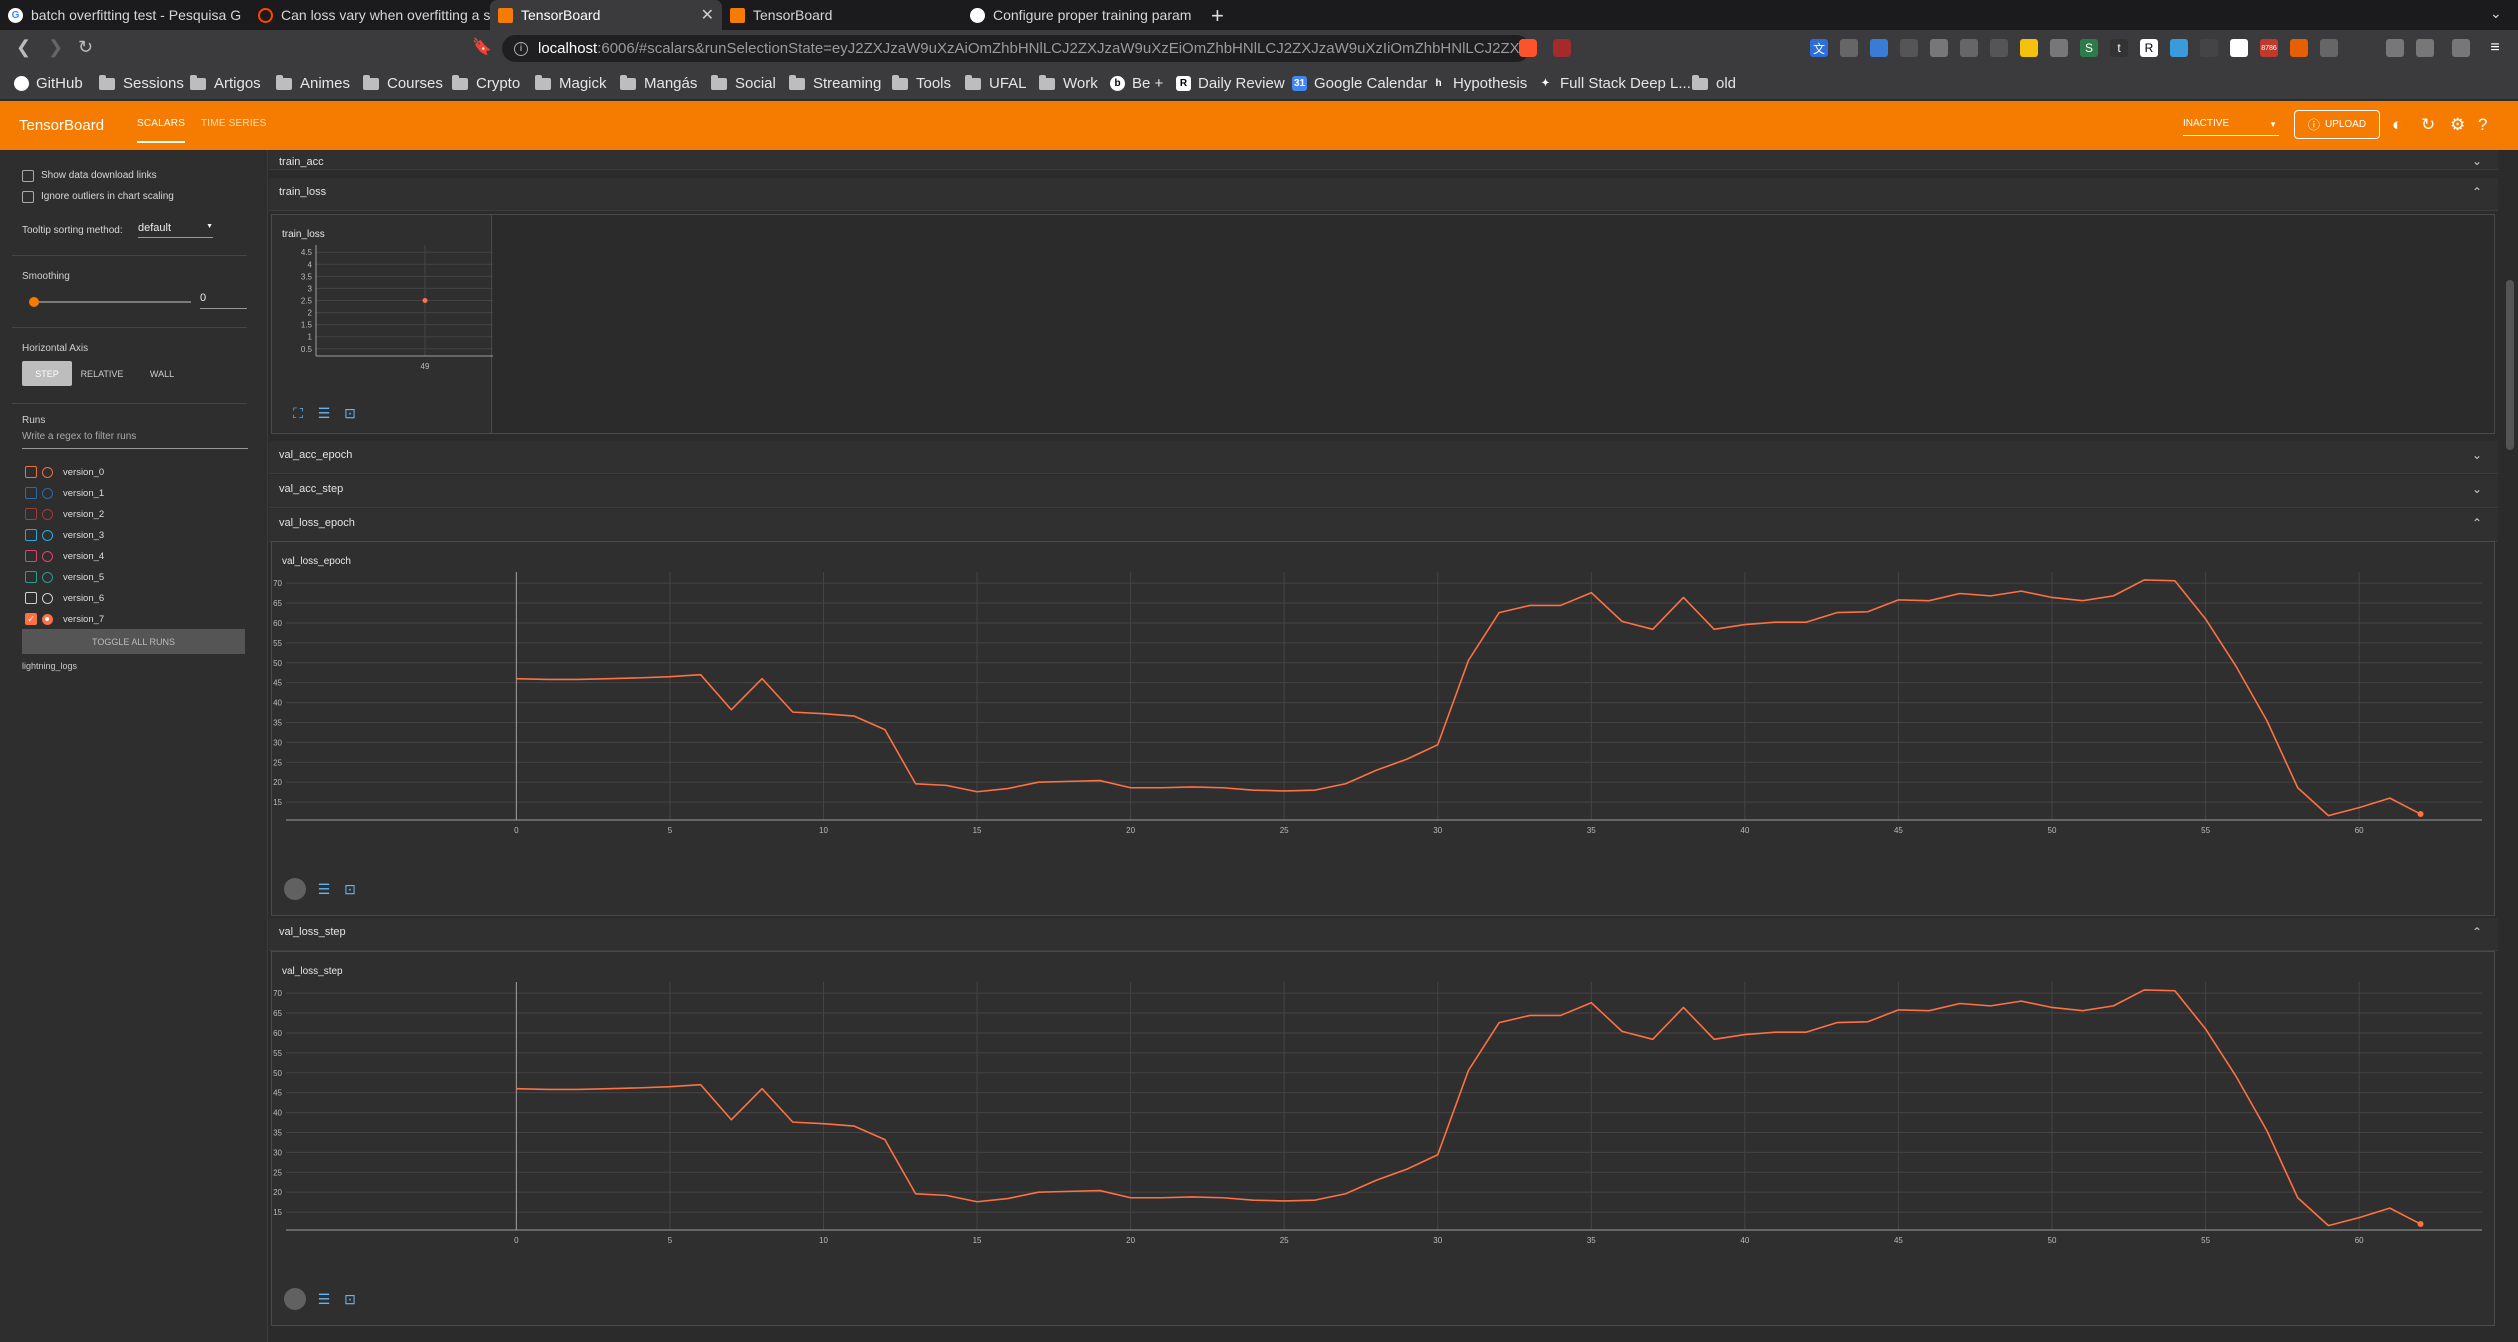 The image size is (2518, 1342). I want to click on reload-icon: ↻, so click(85, 47).